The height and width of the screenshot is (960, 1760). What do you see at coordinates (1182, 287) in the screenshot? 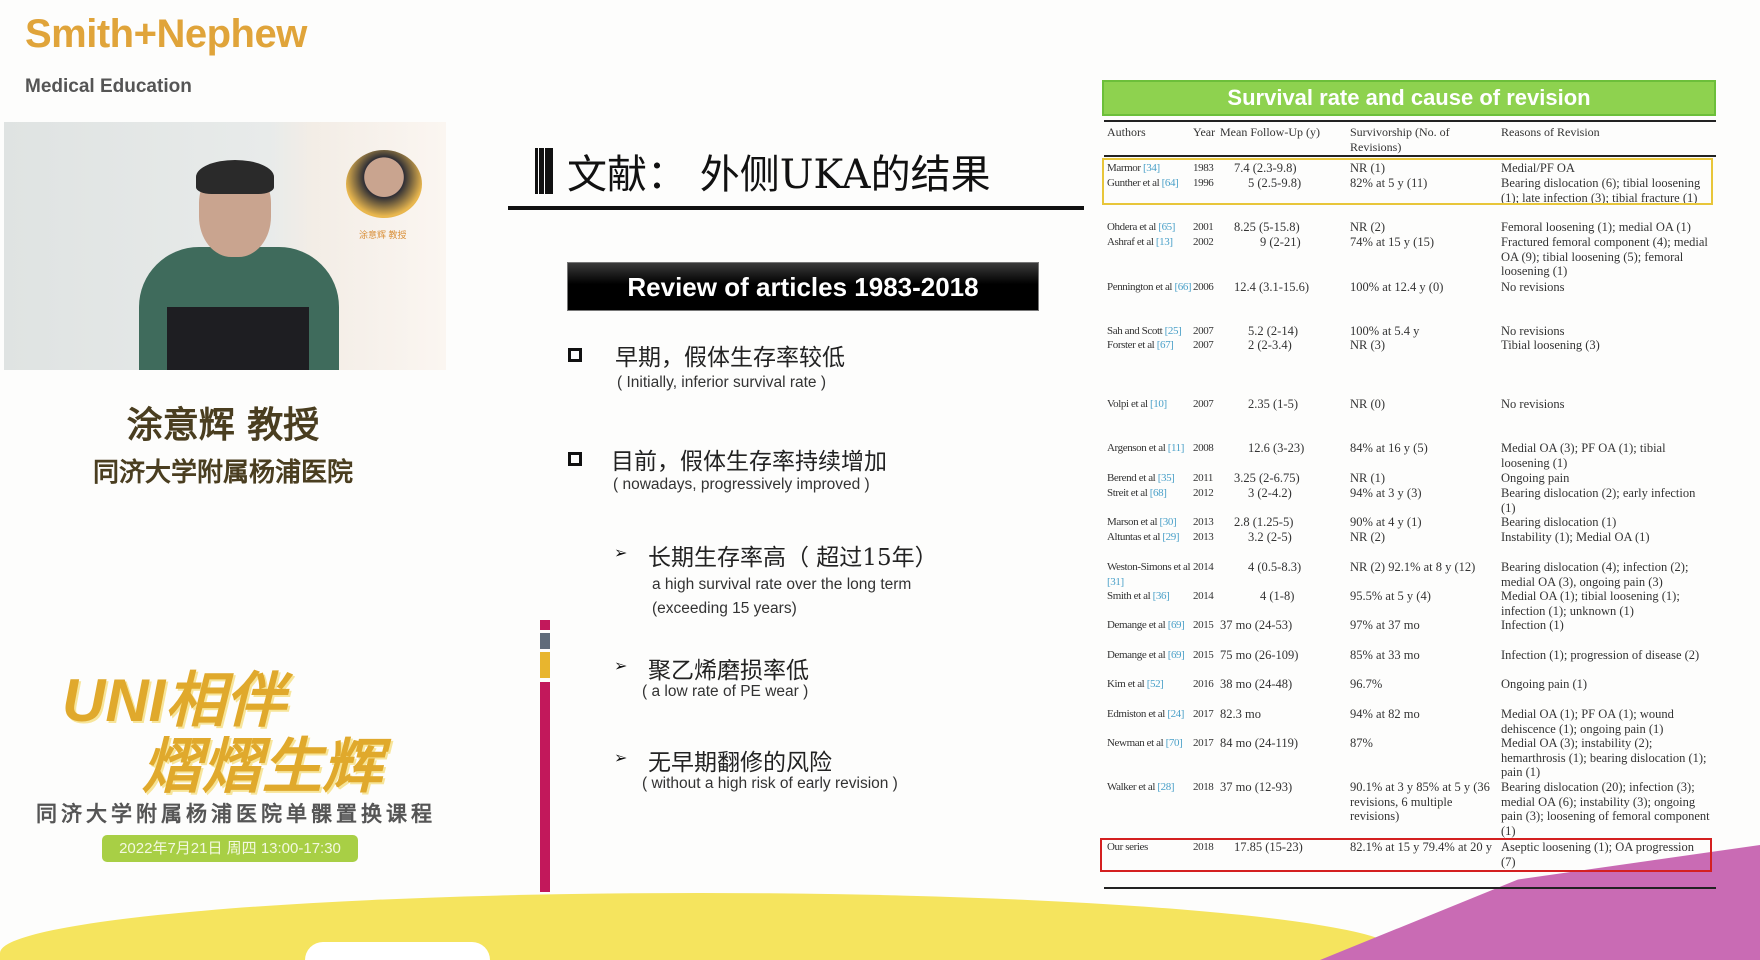
I see `reference-link: [66]` at bounding box center [1182, 287].